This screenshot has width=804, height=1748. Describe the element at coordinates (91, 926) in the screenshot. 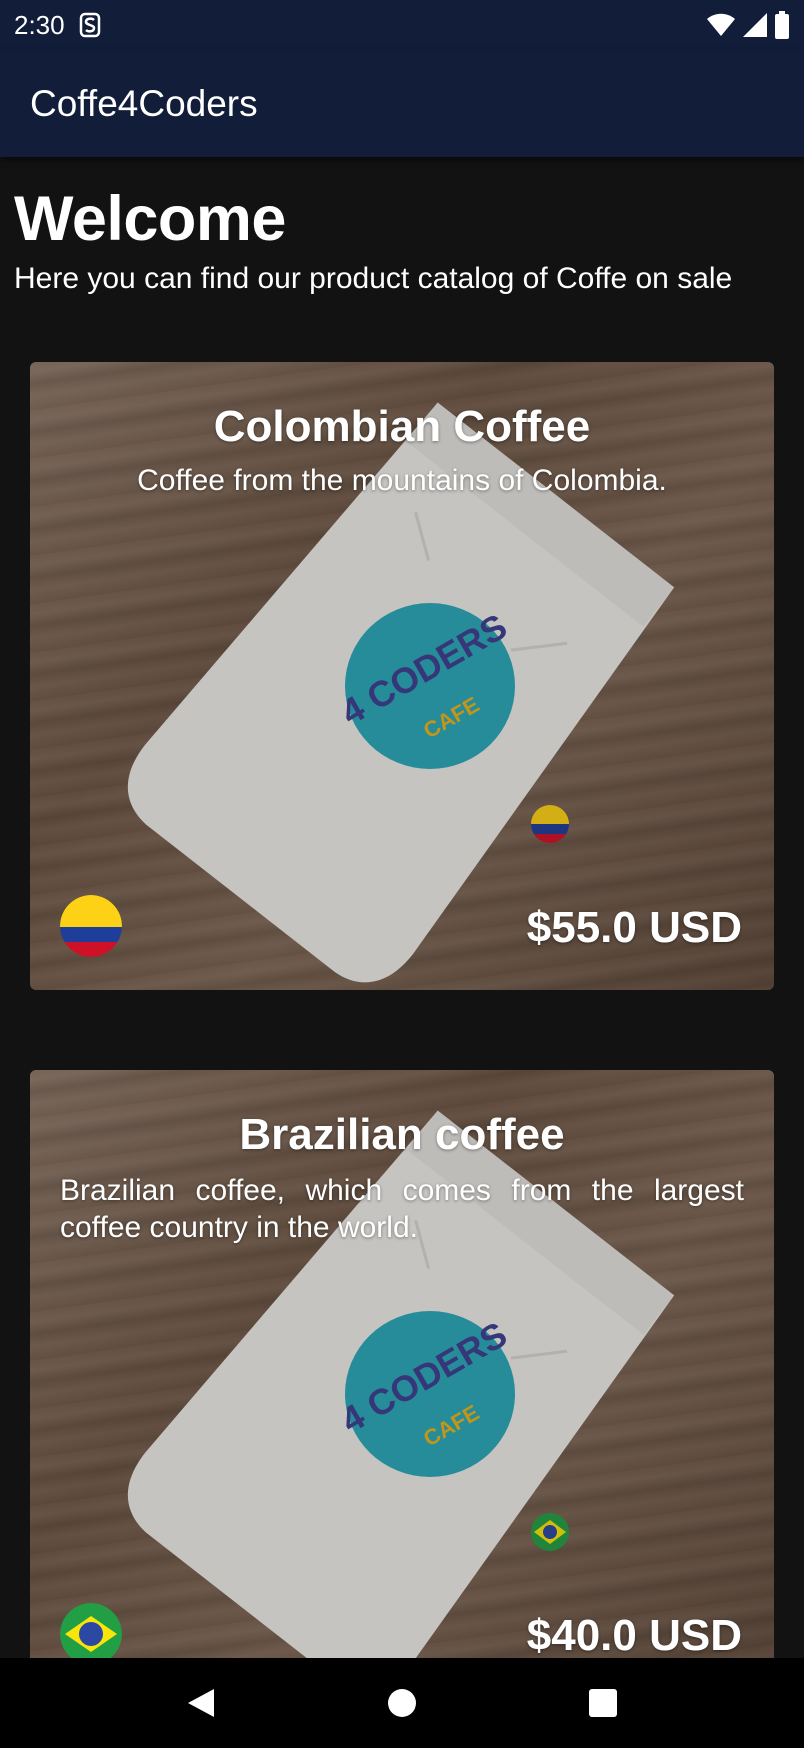

I see `colombia-flag-icon` at that location.